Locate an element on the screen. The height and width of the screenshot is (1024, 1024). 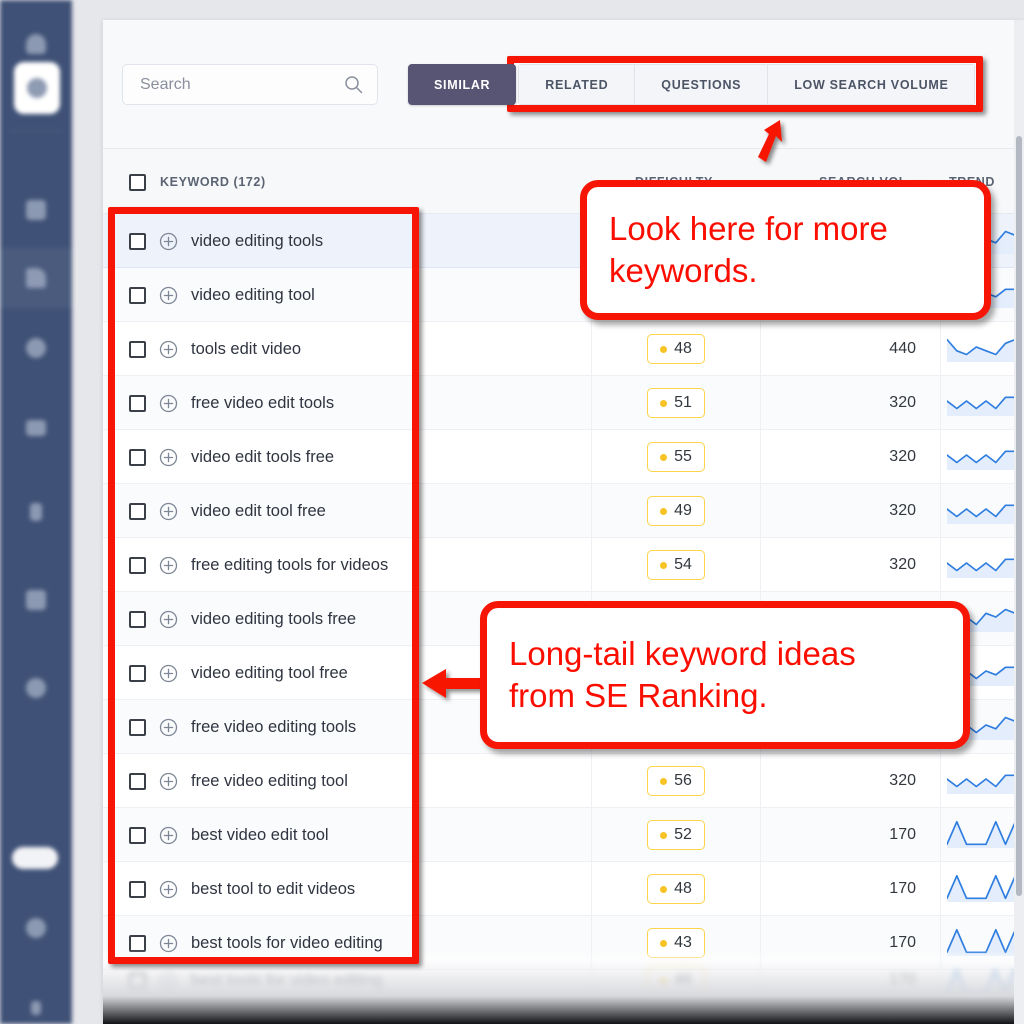
column-header-search-volume: SEARCH VOL is located at coordinates (850, 182).